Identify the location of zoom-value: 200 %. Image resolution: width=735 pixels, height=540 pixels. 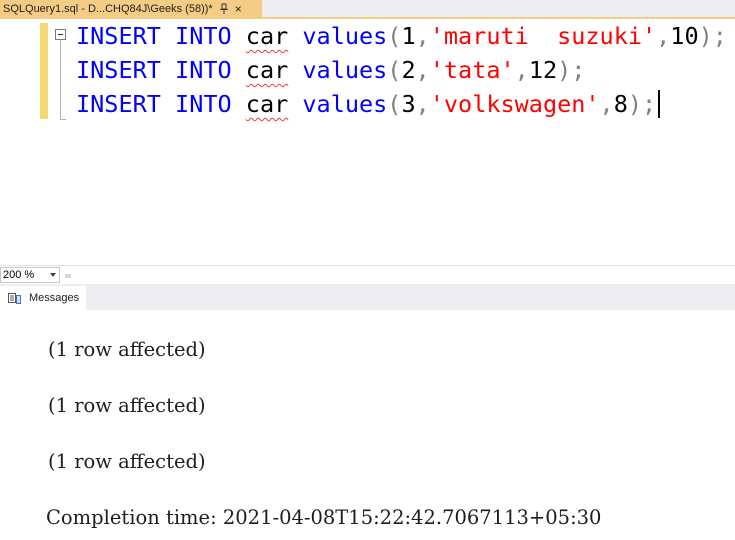
(19, 275).